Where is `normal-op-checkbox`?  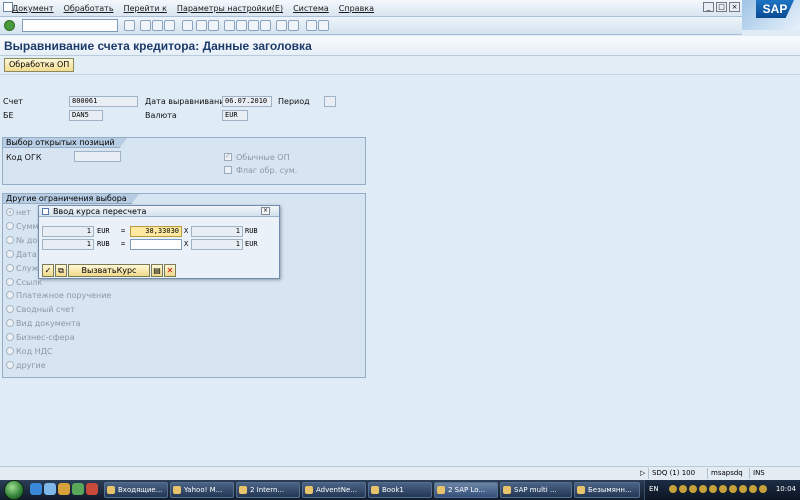
normal-op-checkbox is located at coordinates (228, 156).